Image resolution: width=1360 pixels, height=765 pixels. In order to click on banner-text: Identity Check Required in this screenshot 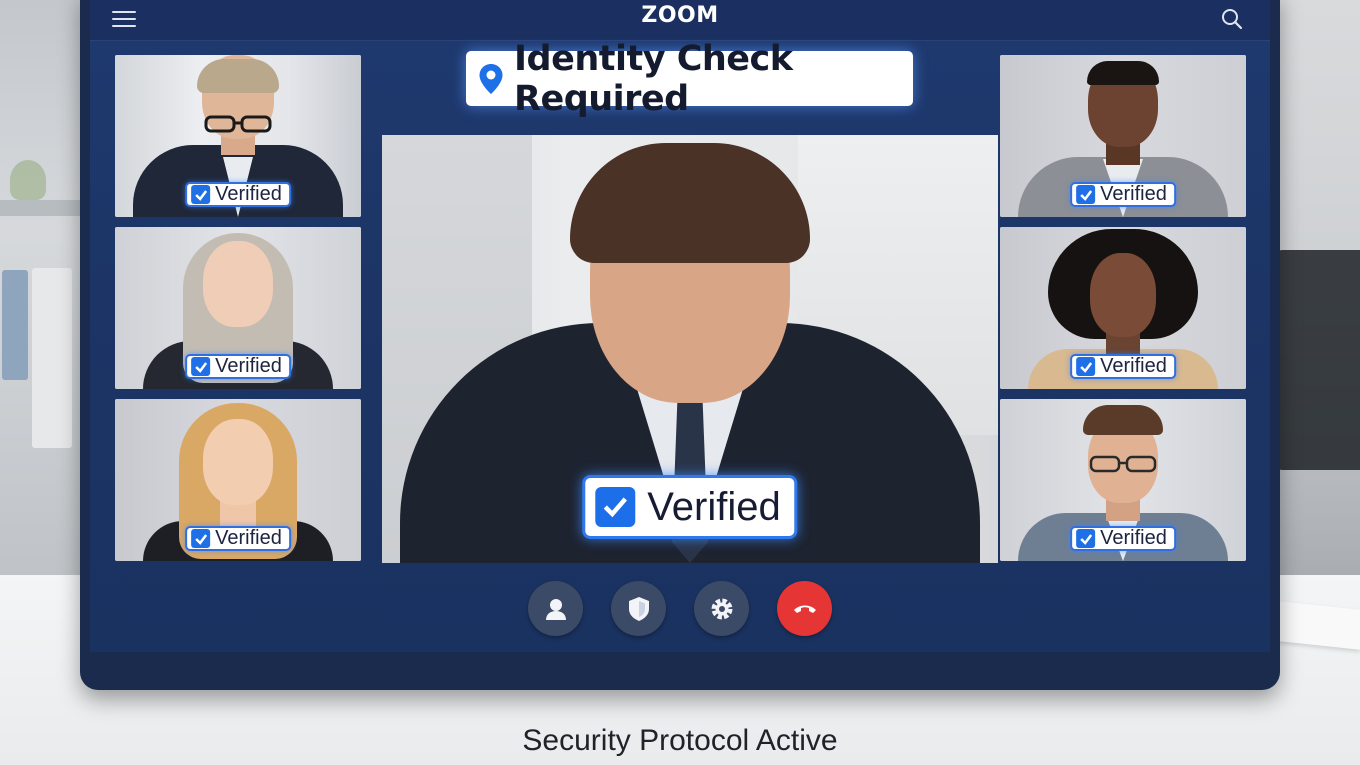, I will do `click(653, 78)`.